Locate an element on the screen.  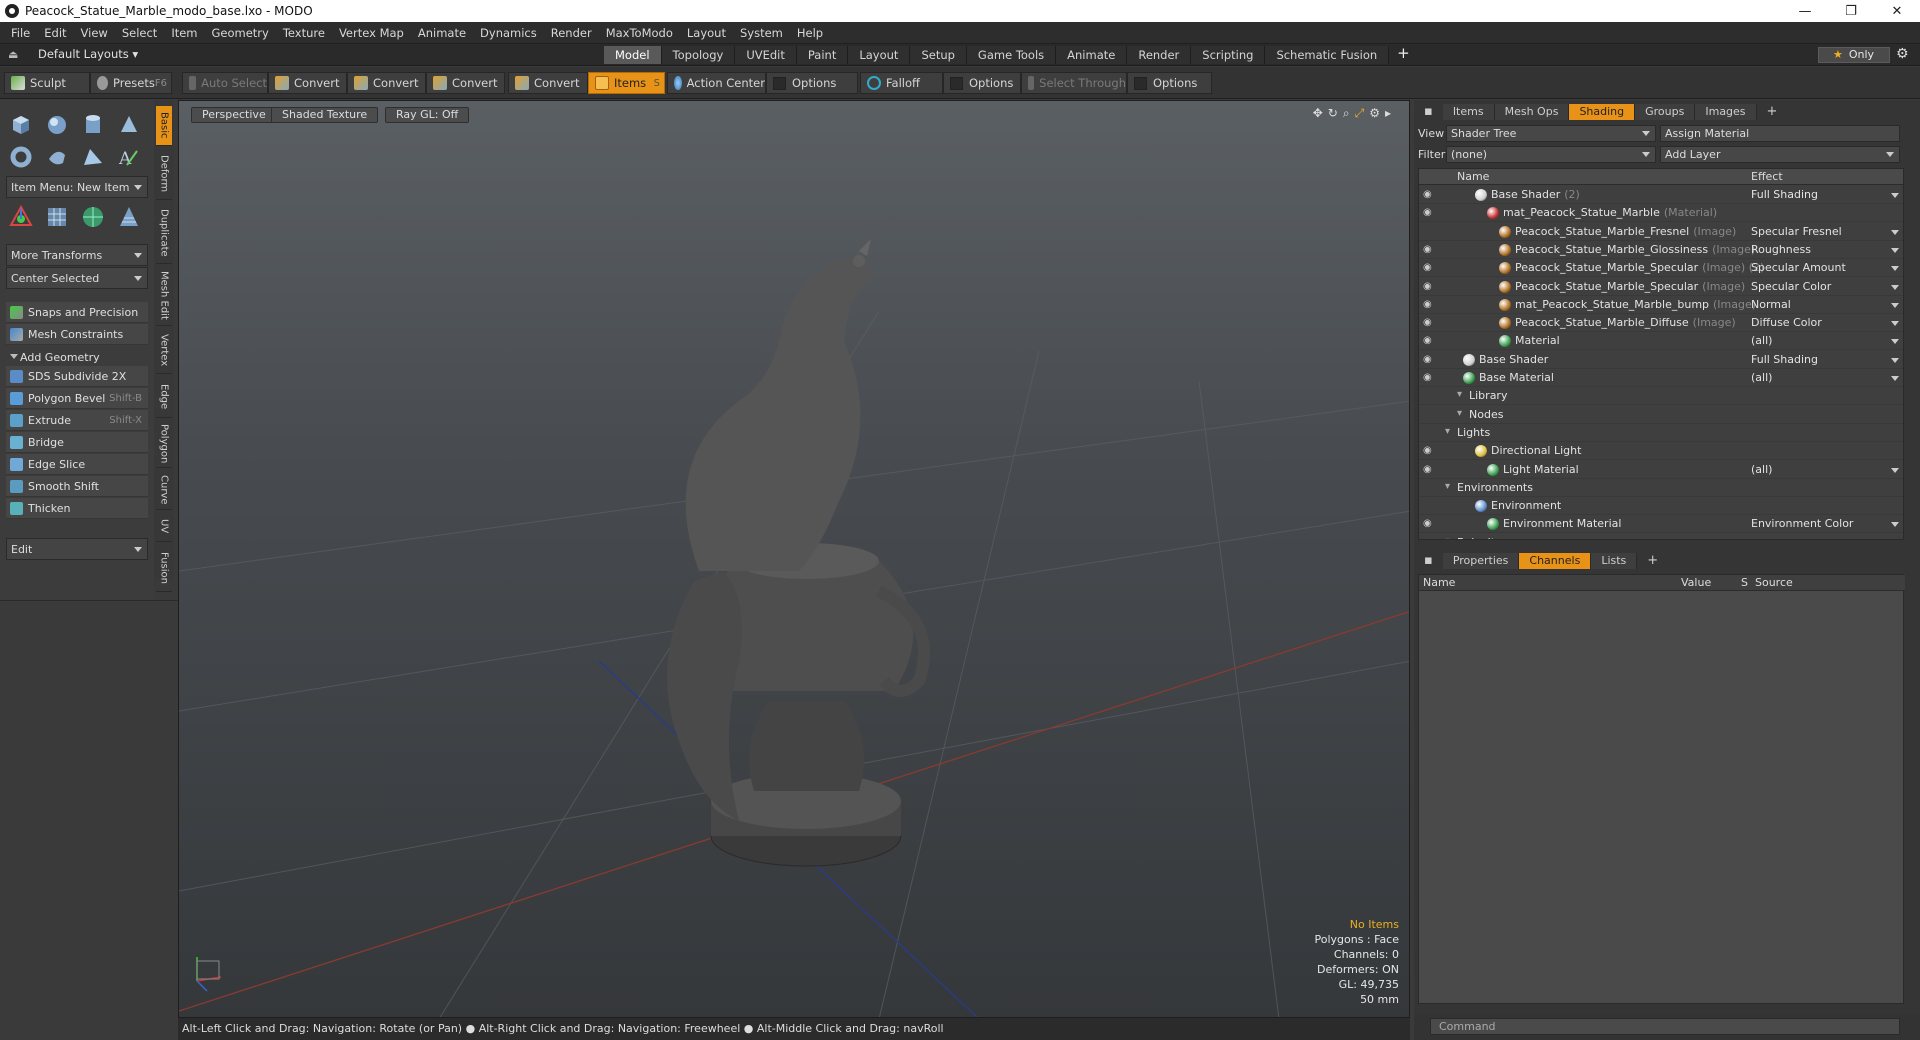
ray-gl-button: Ray GL: Off is located at coordinates (427, 115).